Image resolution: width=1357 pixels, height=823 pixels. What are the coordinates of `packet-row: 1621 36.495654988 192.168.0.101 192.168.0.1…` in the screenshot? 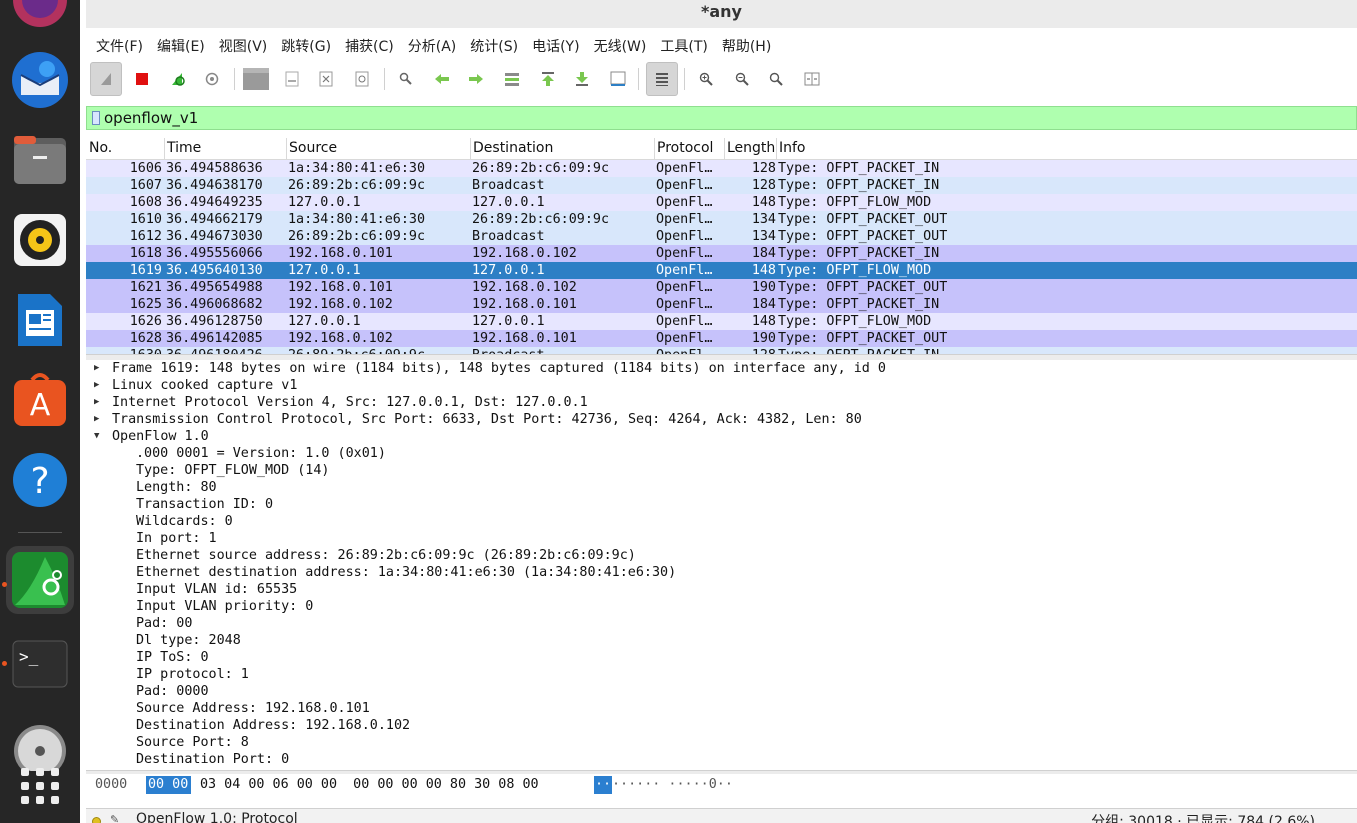 It's located at (721, 287).